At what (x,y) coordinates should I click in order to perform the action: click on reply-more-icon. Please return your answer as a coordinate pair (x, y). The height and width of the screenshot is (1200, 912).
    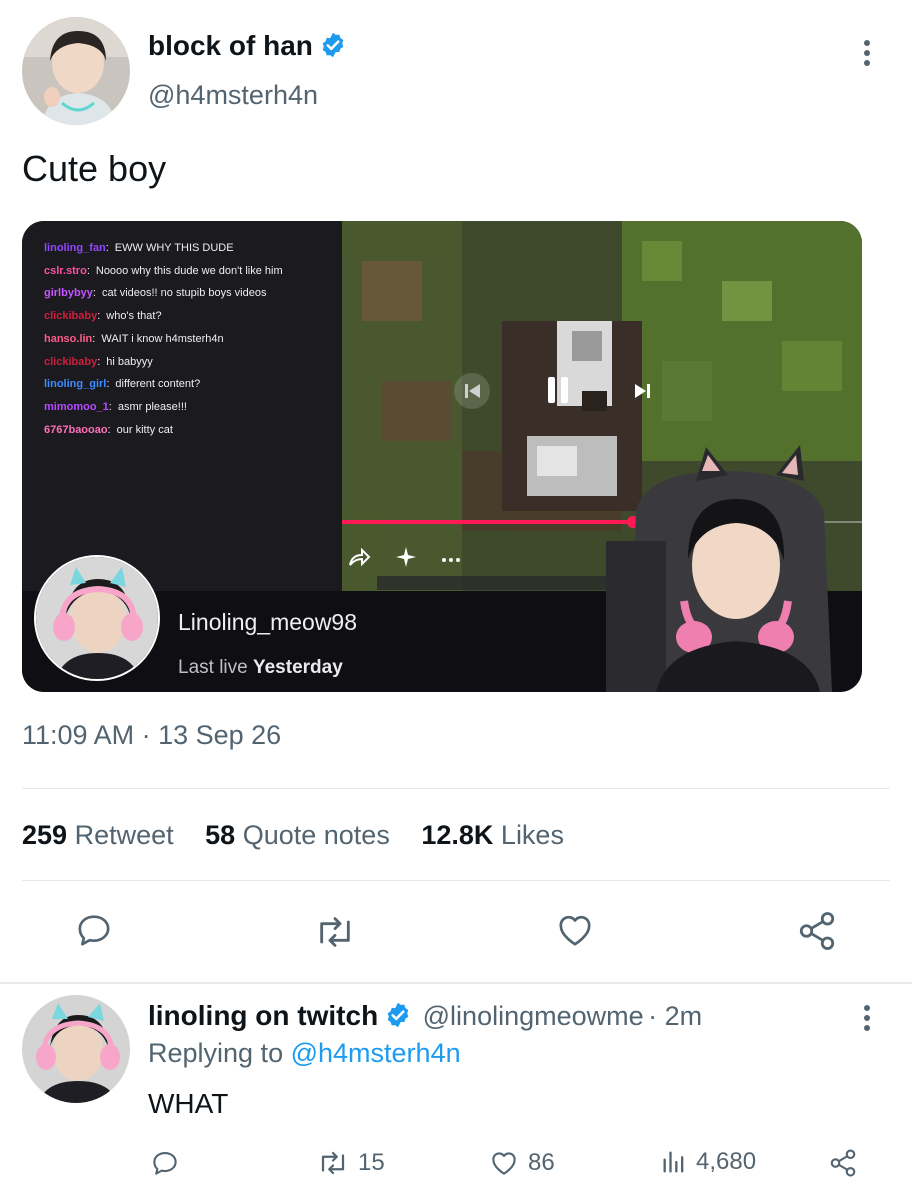
    Looking at the image, I should click on (867, 1020).